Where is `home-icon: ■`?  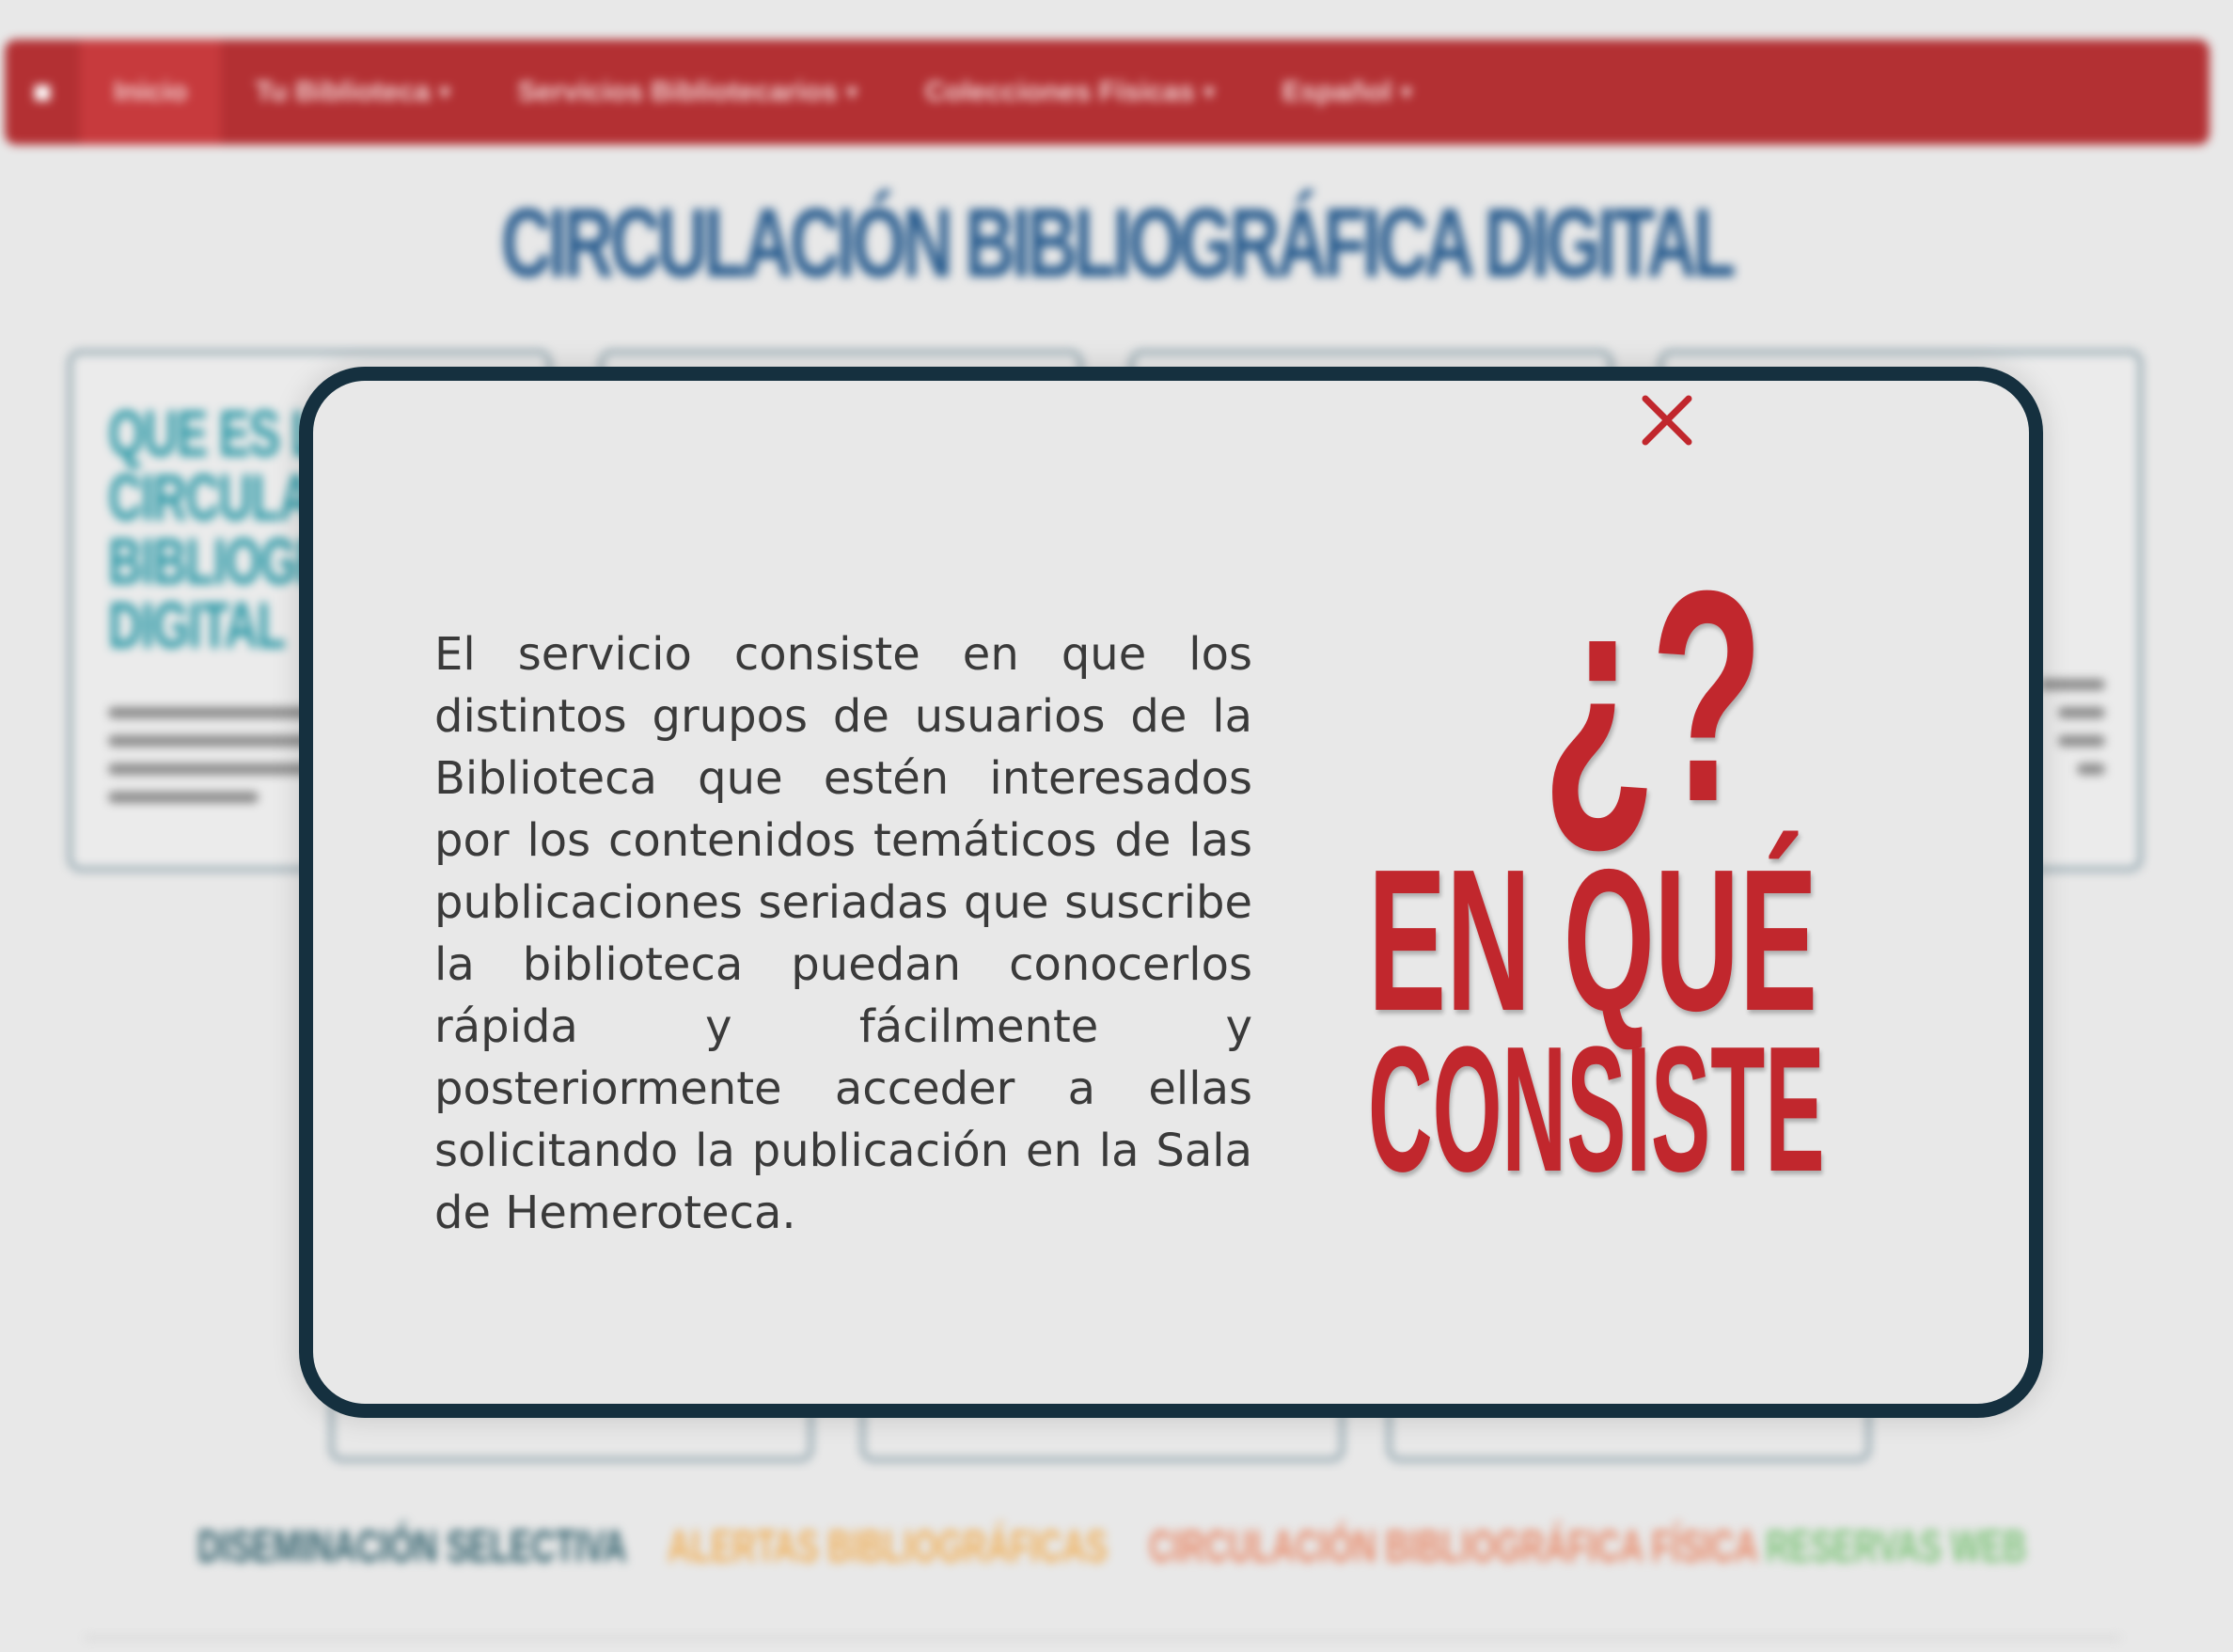
home-icon: ■ is located at coordinates (42, 92).